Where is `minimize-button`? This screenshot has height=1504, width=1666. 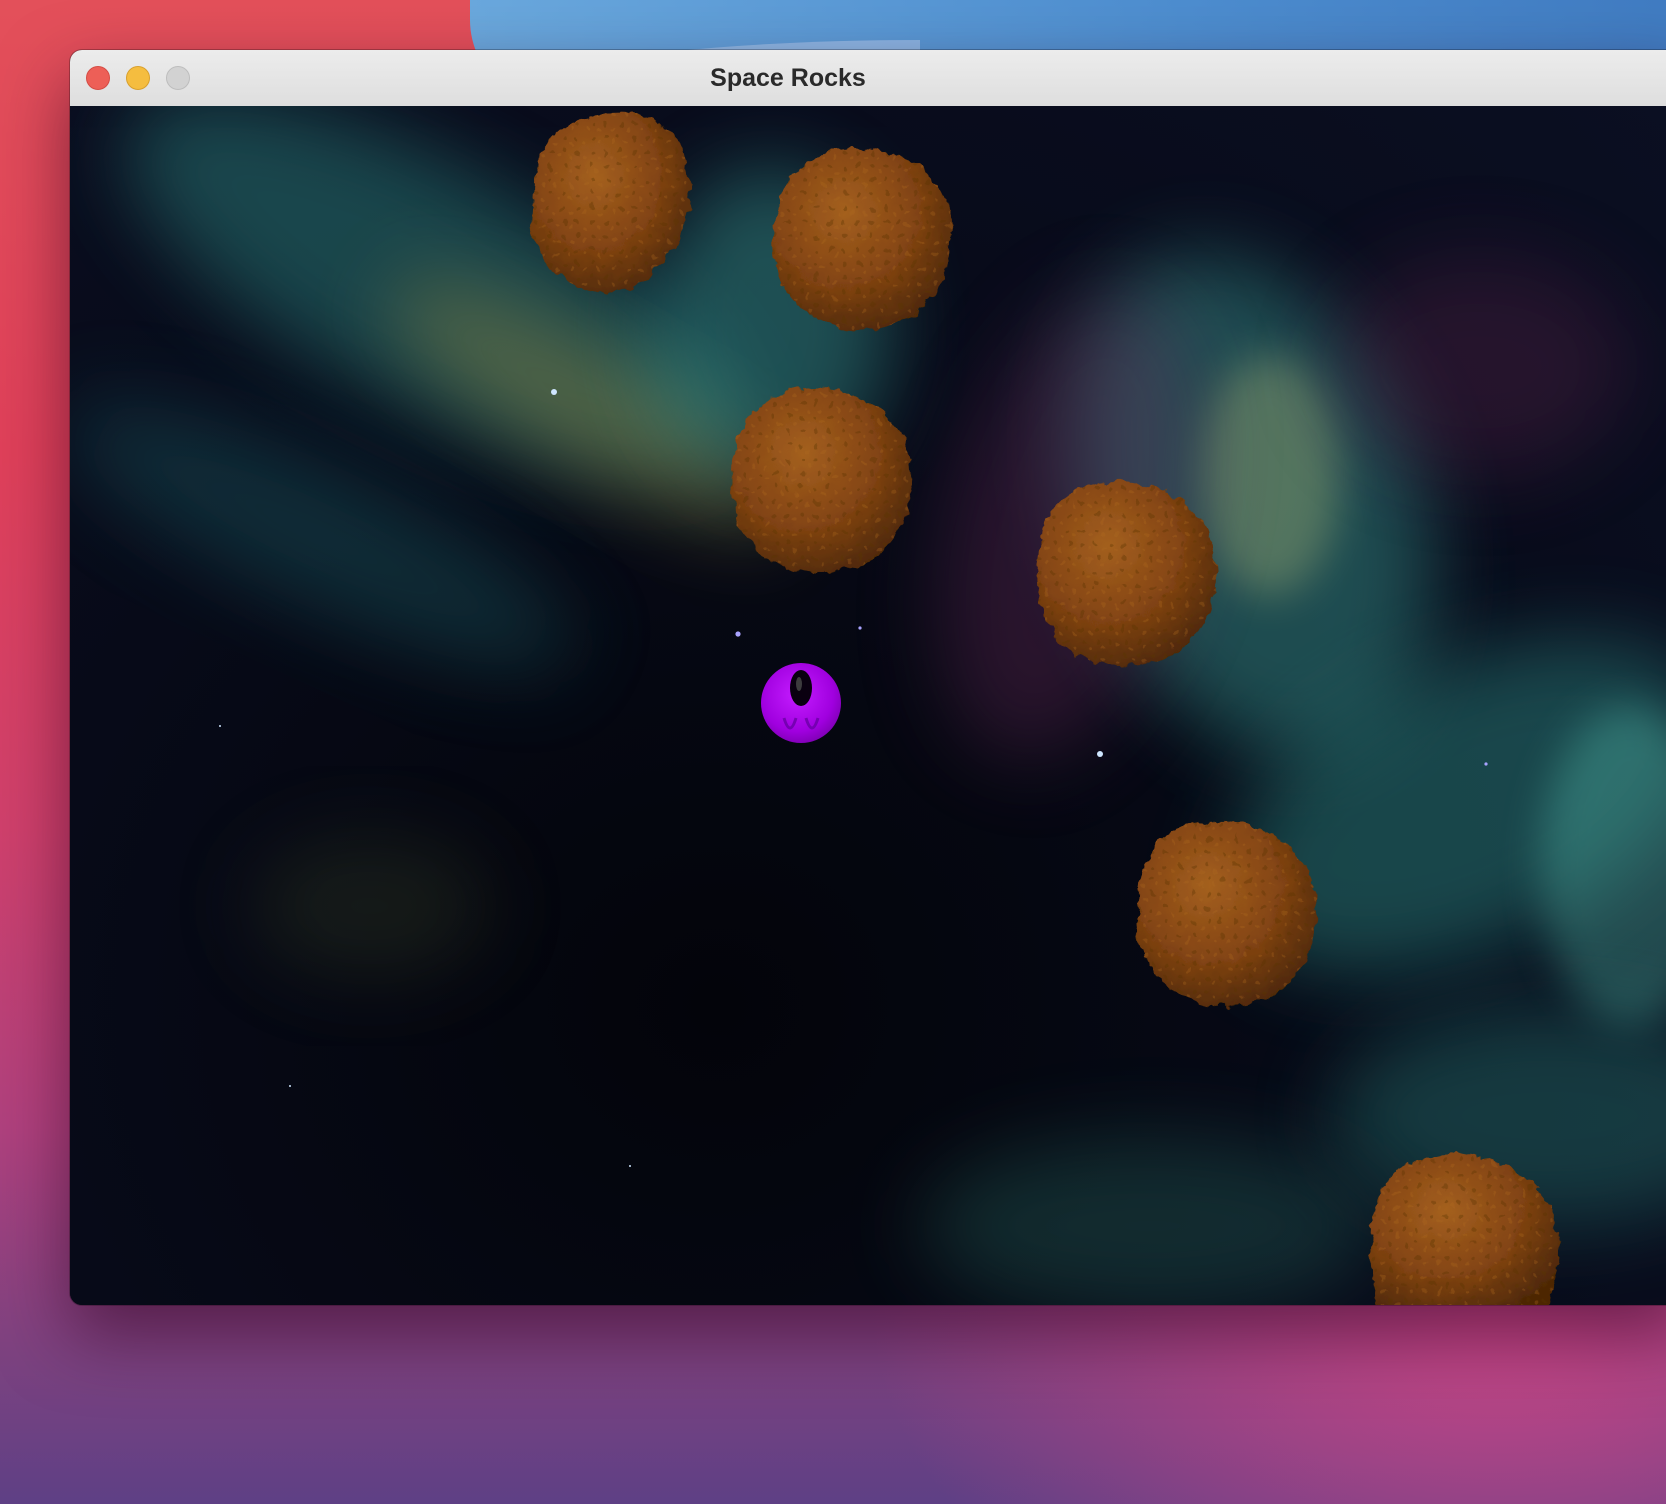
minimize-button is located at coordinates (138, 78).